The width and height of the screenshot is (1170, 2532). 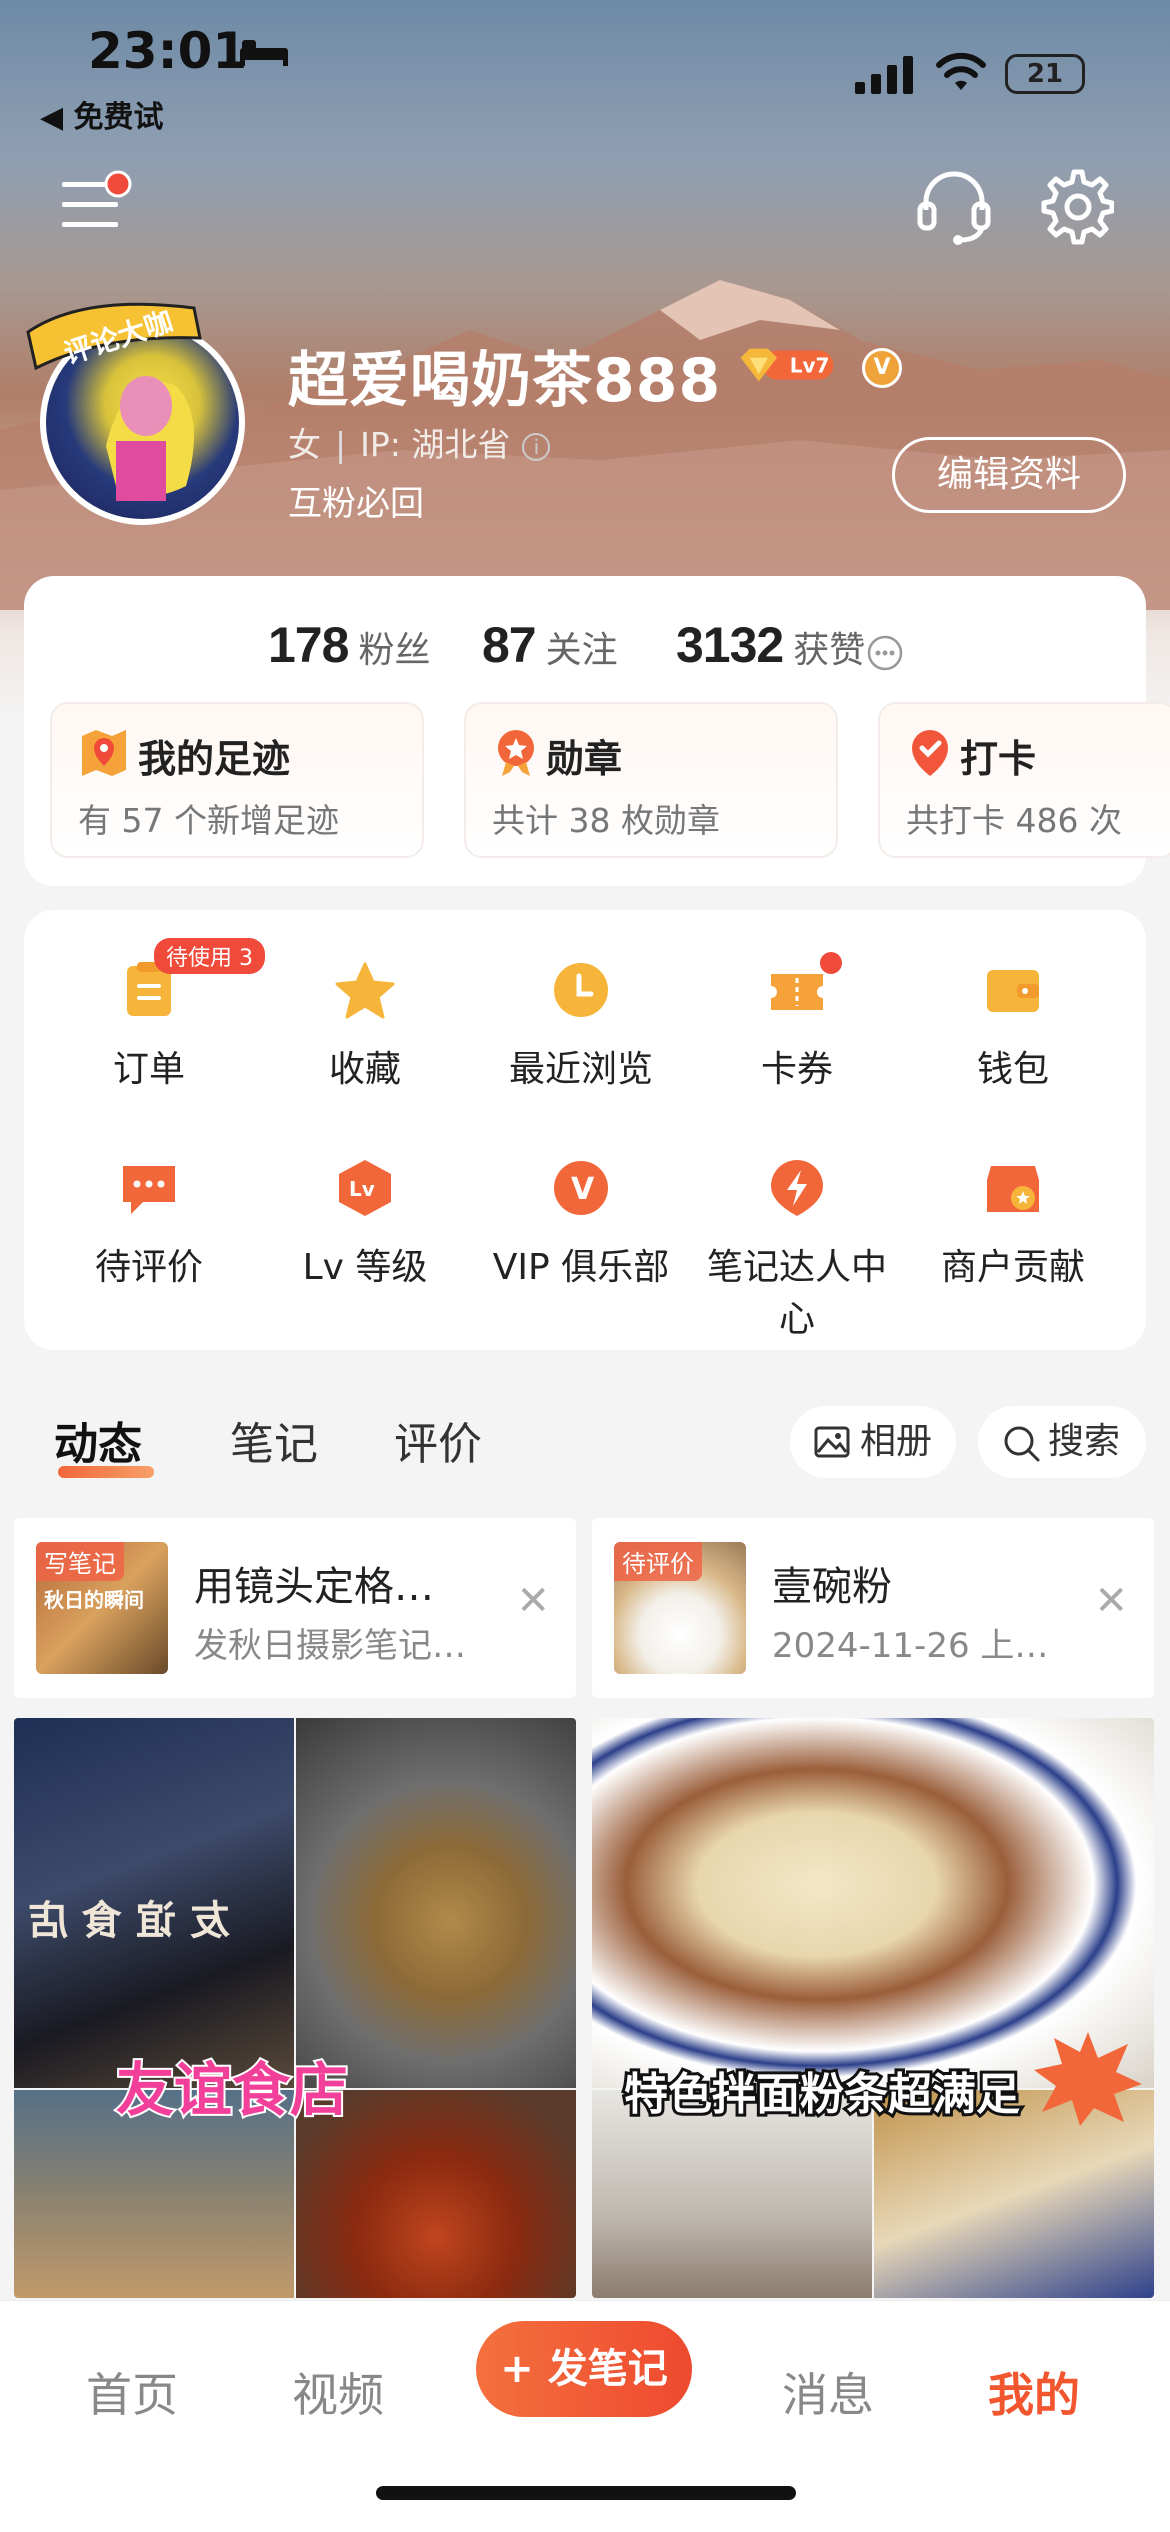 I want to click on storefront-sign-text: 友谊食店, so click(x=122, y=1921).